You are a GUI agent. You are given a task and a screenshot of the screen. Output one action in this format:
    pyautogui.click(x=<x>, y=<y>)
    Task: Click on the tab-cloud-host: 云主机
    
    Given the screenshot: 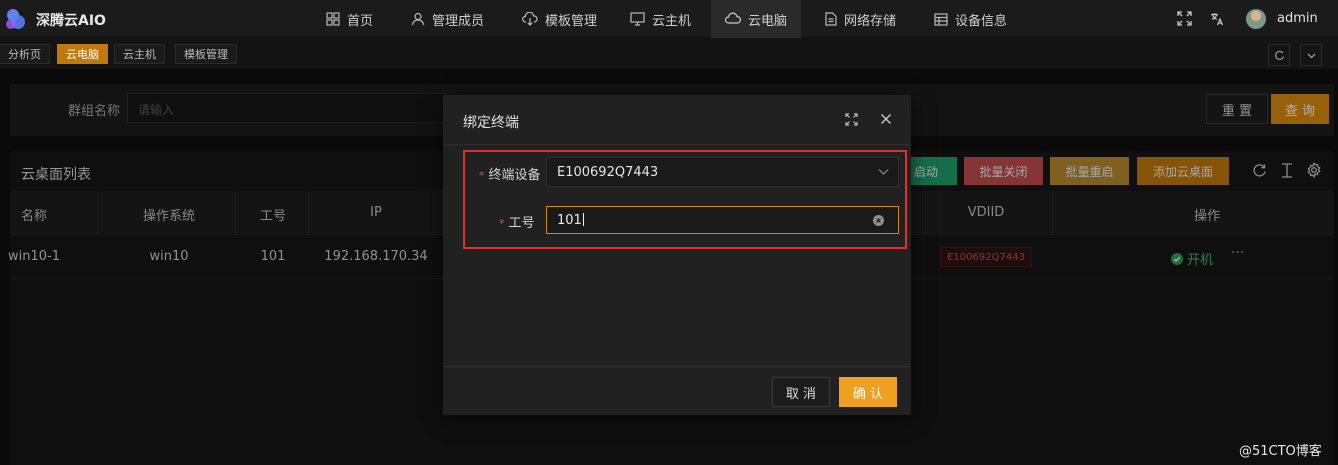 What is the action you would take?
    pyautogui.click(x=139, y=54)
    